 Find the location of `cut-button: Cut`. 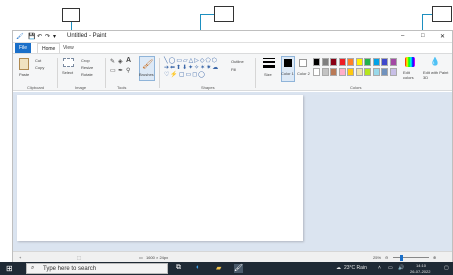

cut-button: Cut is located at coordinates (38, 60).